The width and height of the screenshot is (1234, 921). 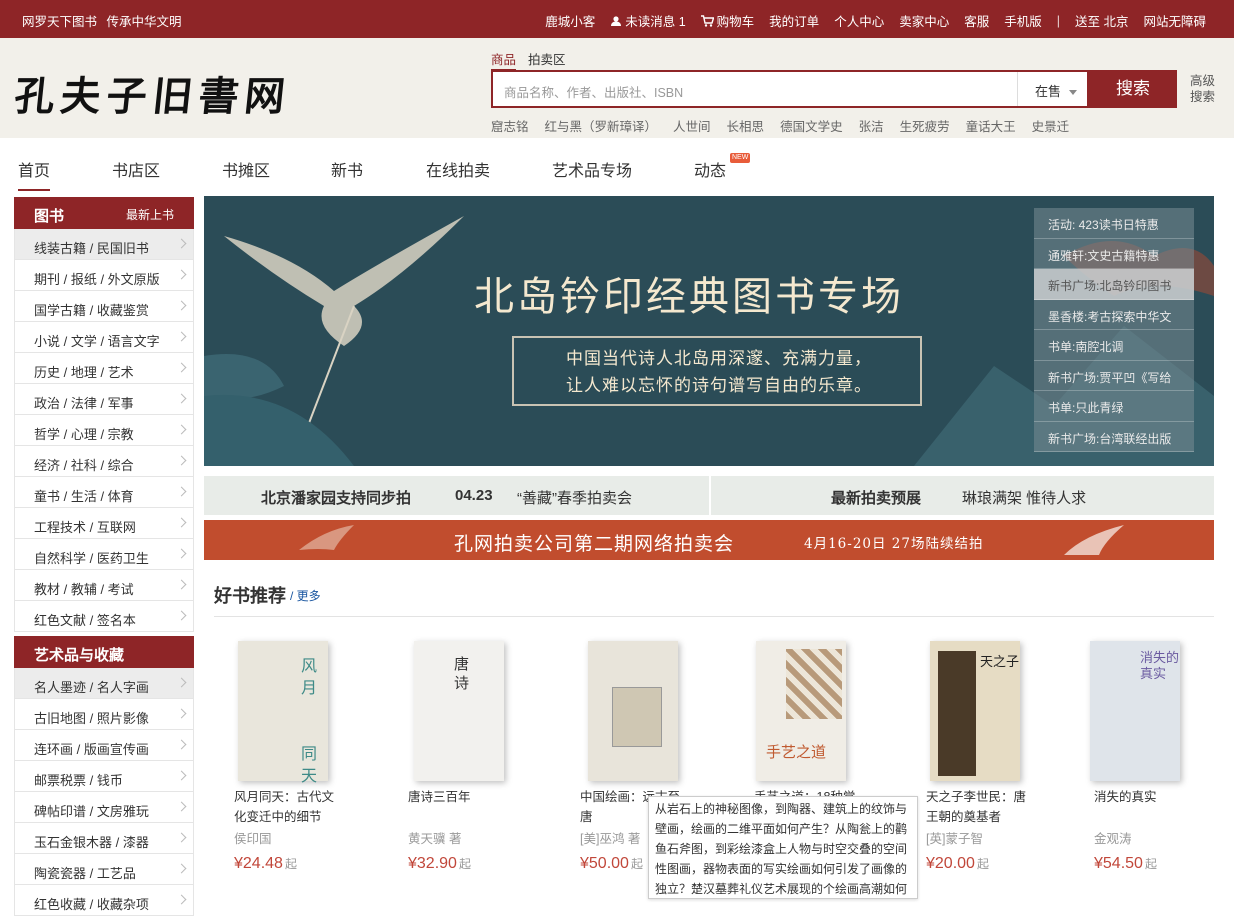 I want to click on more-link: / 更多, so click(x=305, y=595).